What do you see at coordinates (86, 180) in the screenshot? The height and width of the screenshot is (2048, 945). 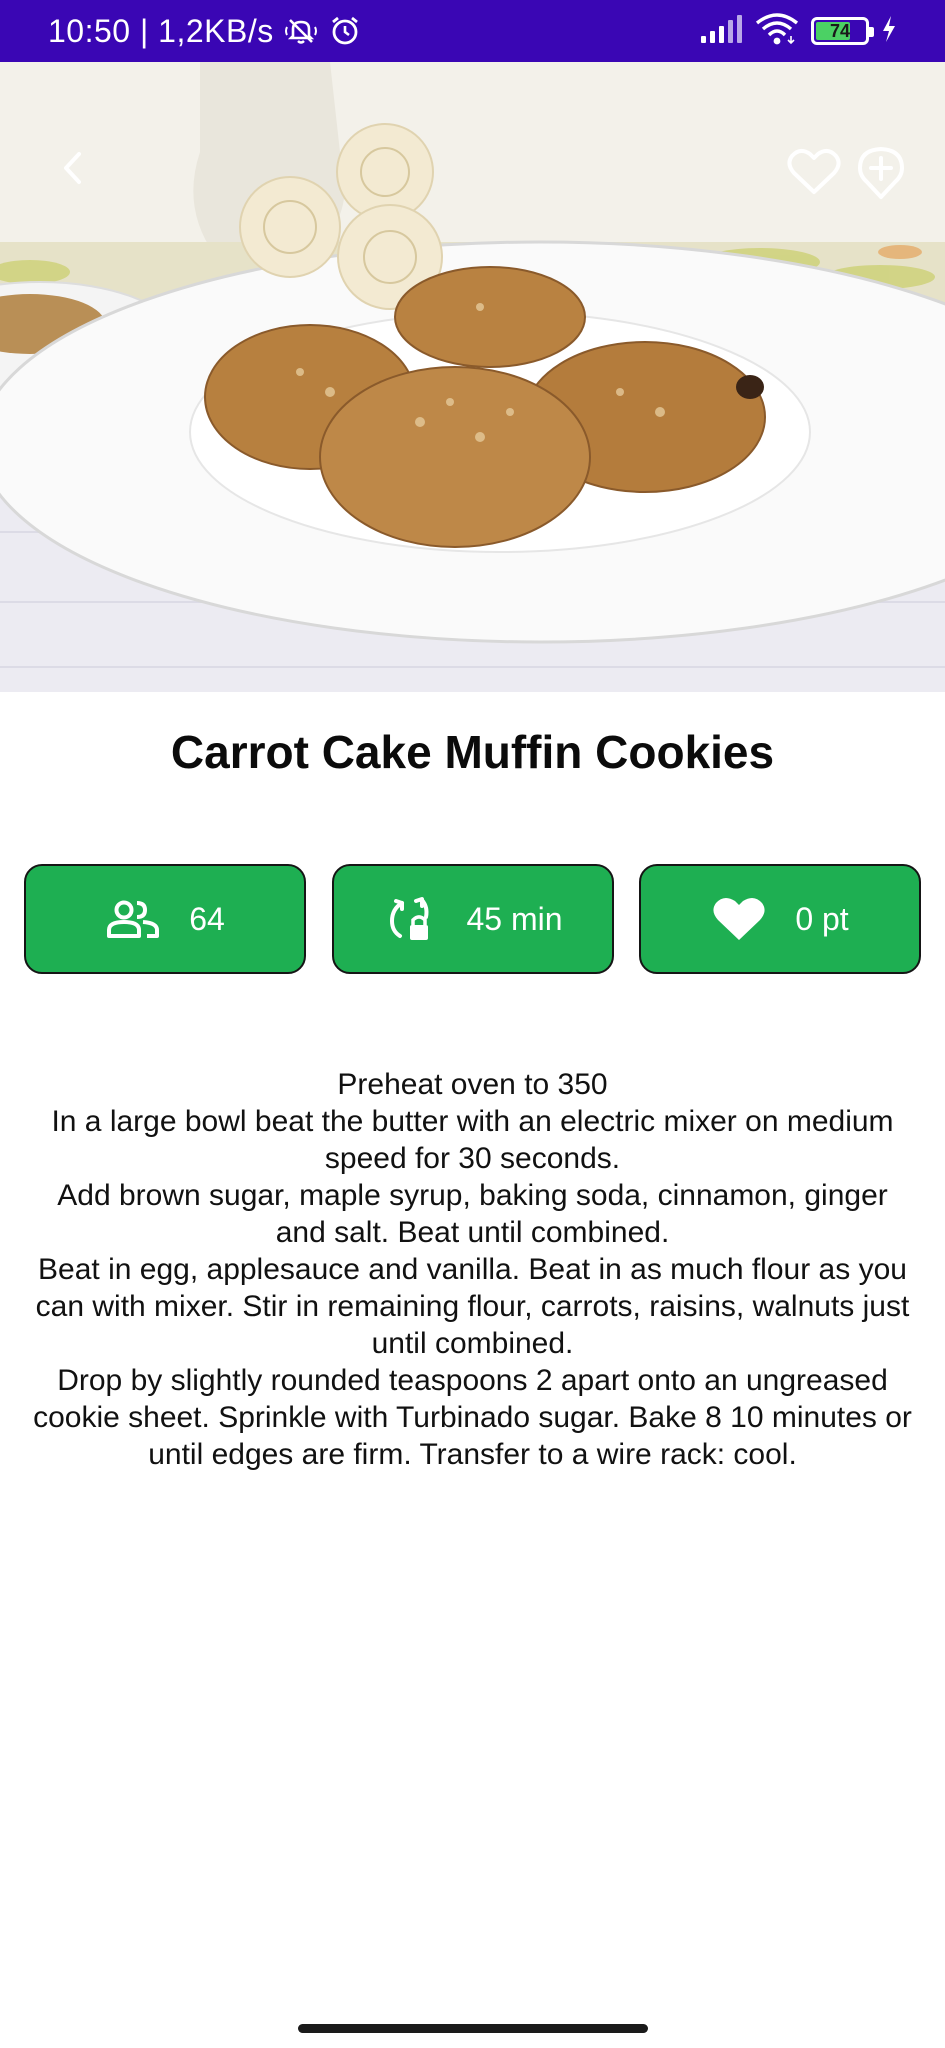 I see `back-button` at bounding box center [86, 180].